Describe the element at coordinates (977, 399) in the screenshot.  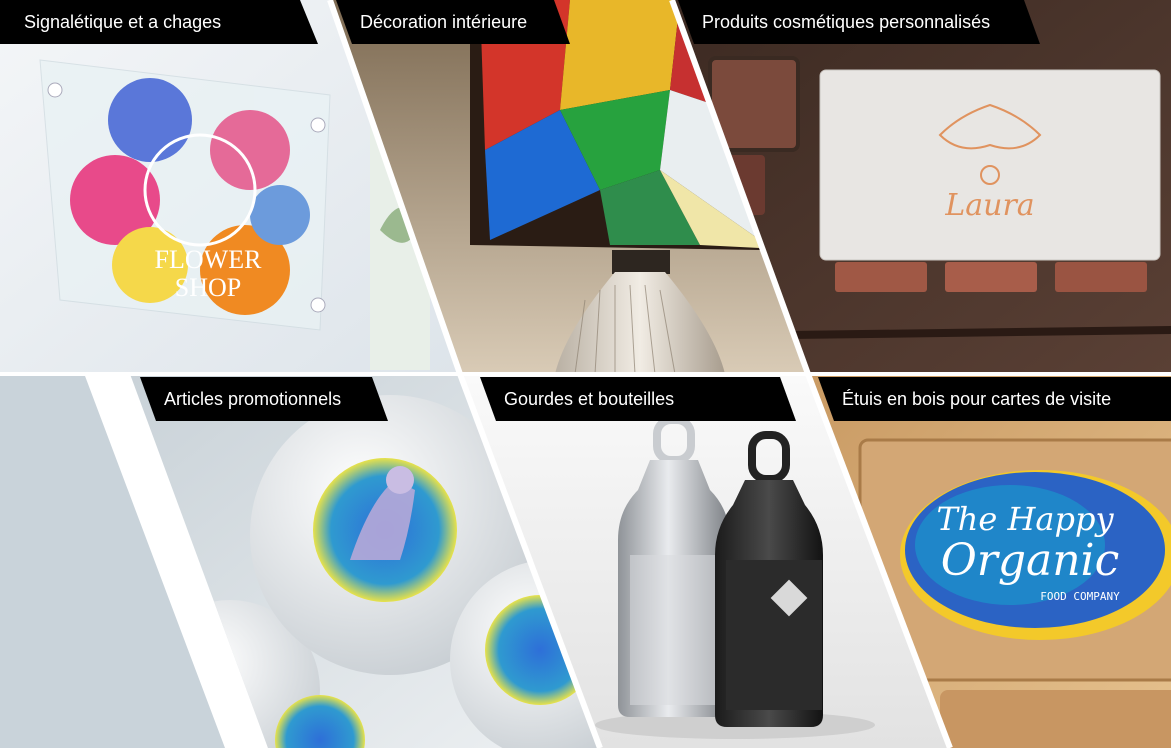
I see `category-label-text: Étuis en bois pour cartes de visite` at that location.